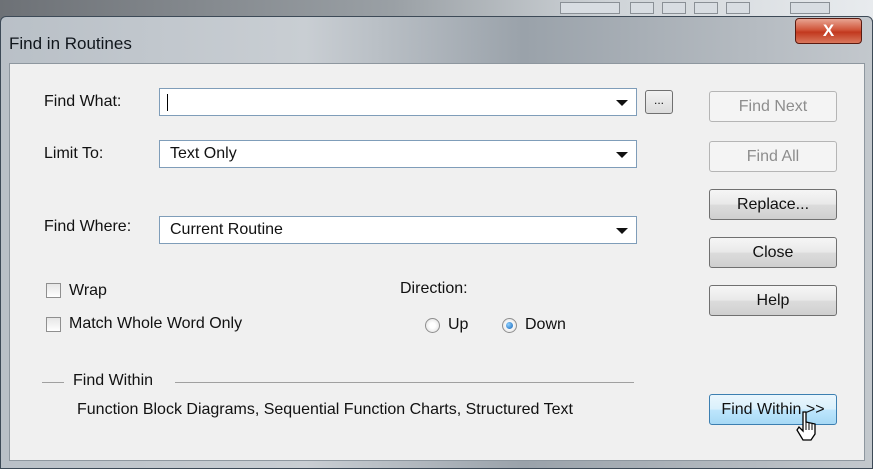 Image resolution: width=873 pixels, height=469 pixels. I want to click on direction-label: Direction:, so click(434, 288).